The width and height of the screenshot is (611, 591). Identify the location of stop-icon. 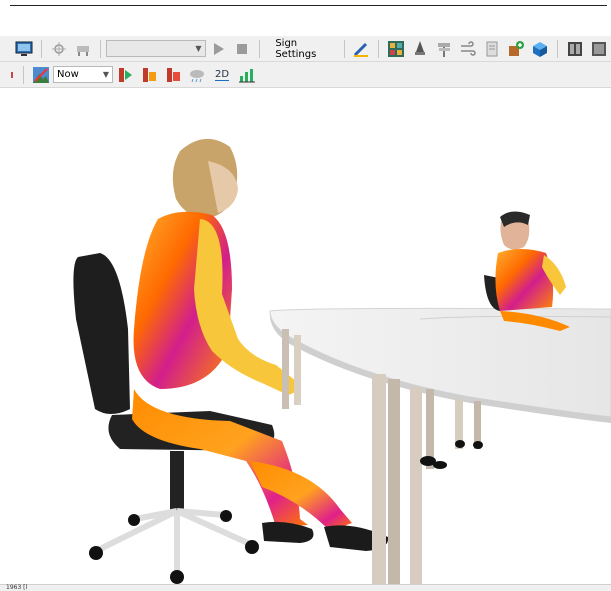
(242, 49).